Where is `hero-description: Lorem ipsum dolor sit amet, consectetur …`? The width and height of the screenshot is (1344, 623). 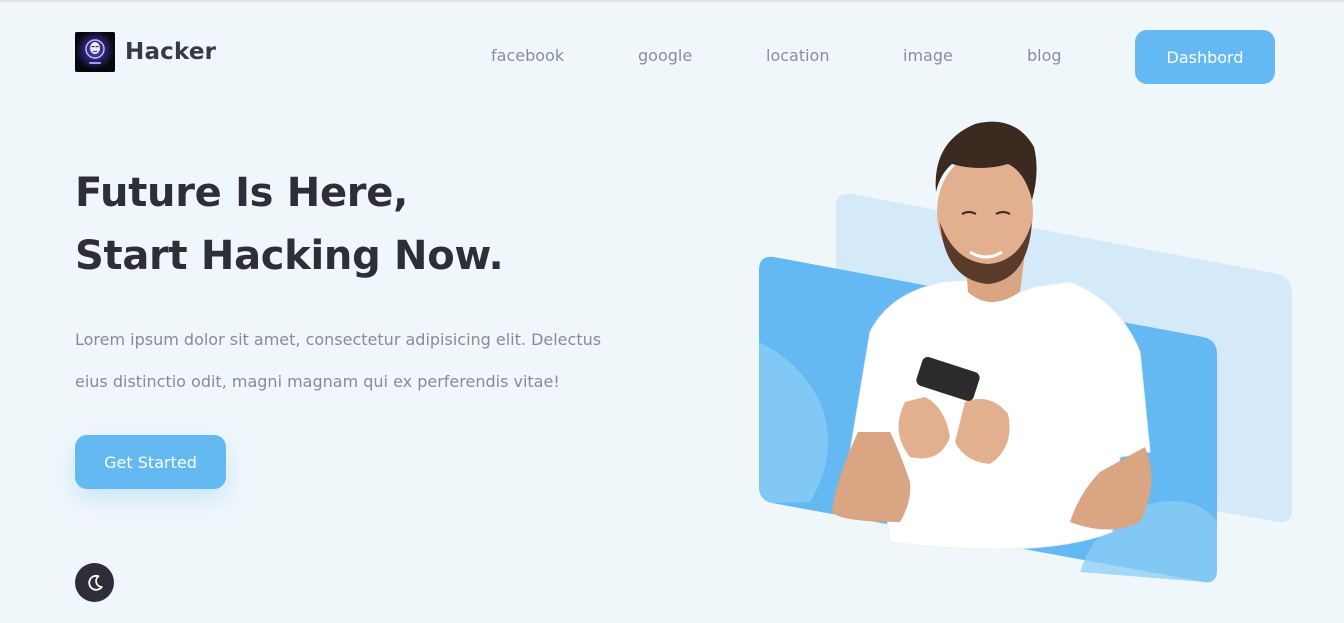
hero-description: Lorem ipsum dolor sit amet, consectetur … is located at coordinates (375, 361).